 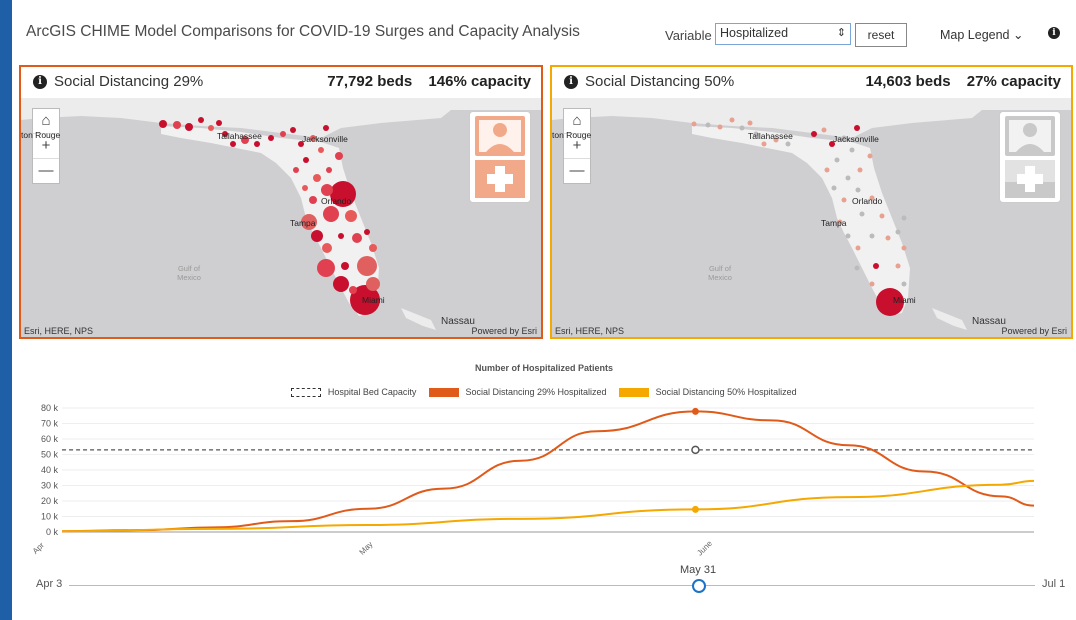 What do you see at coordinates (552, 585) in the screenshot?
I see `time-slider-track` at bounding box center [552, 585].